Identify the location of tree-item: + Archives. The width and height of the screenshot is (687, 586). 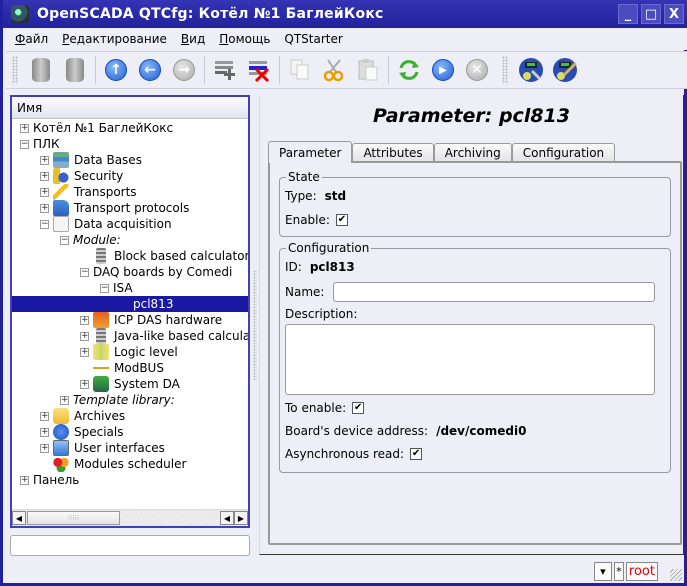
(130, 416).